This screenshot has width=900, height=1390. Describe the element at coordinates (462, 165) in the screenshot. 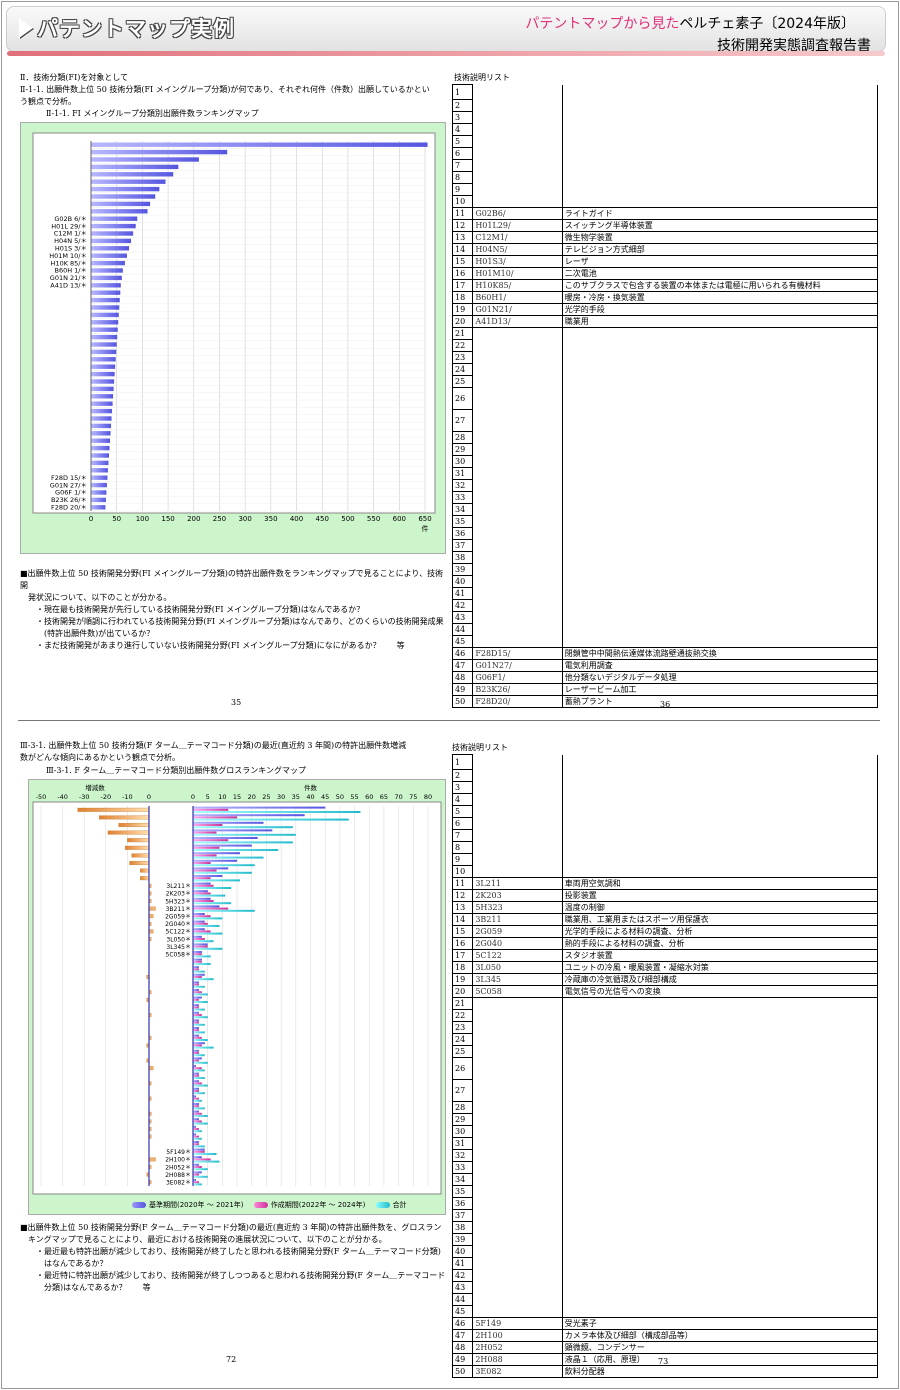

I see `row-number: 7` at that location.